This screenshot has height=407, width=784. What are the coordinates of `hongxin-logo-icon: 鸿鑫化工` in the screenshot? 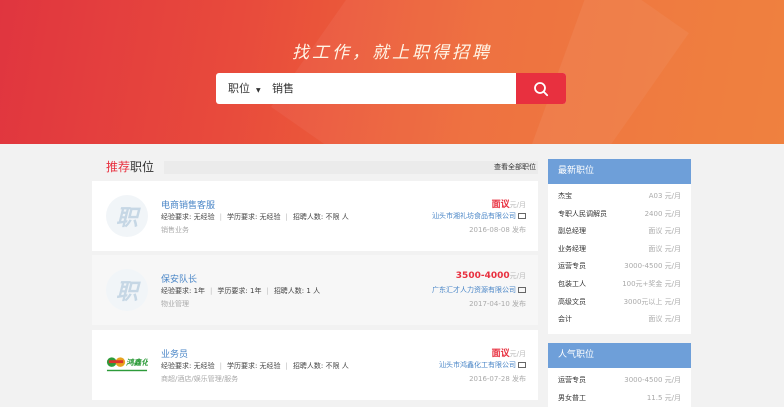 It's located at (127, 364).